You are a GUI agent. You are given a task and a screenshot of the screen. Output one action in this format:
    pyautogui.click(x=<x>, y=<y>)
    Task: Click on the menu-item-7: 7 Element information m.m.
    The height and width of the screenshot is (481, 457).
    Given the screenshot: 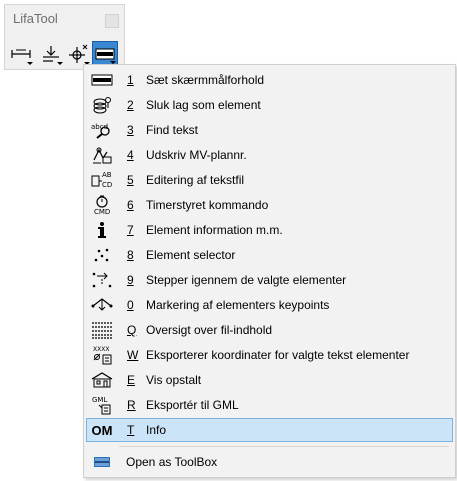 What is the action you would take?
    pyautogui.click(x=269, y=230)
    